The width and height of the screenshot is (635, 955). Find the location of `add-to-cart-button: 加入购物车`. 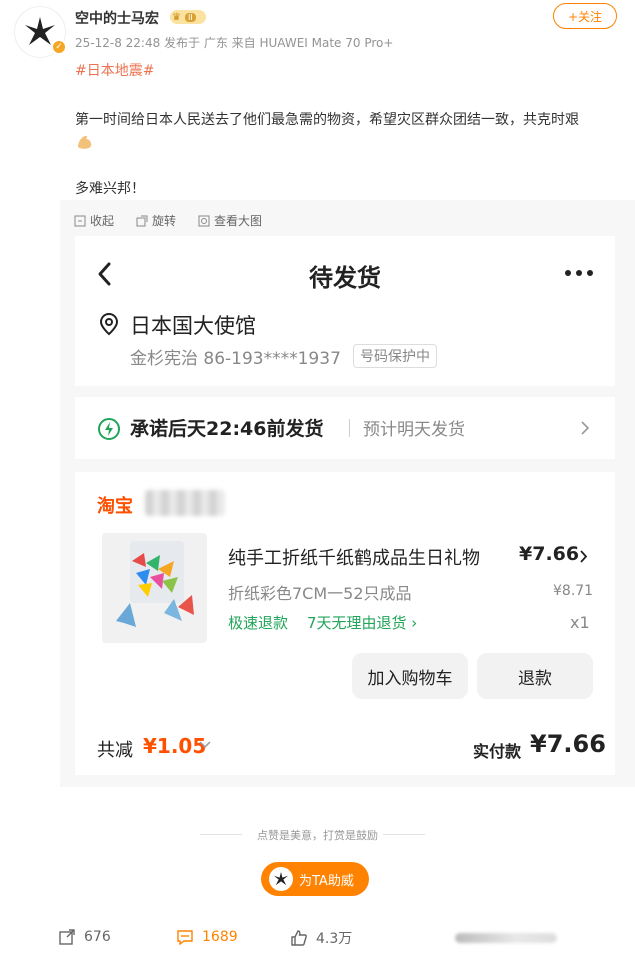

add-to-cart-button: 加入购物车 is located at coordinates (410, 676).